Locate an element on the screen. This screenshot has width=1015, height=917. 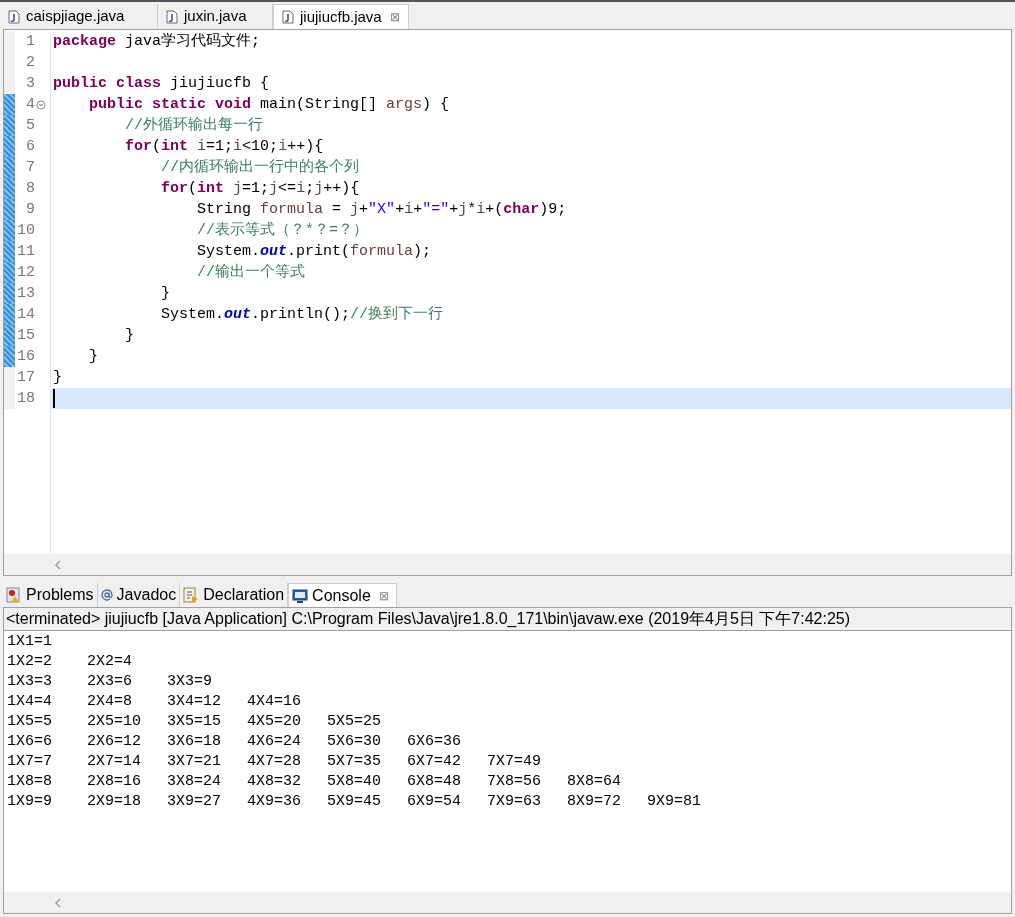
line-number: 16 is located at coordinates (25, 357).